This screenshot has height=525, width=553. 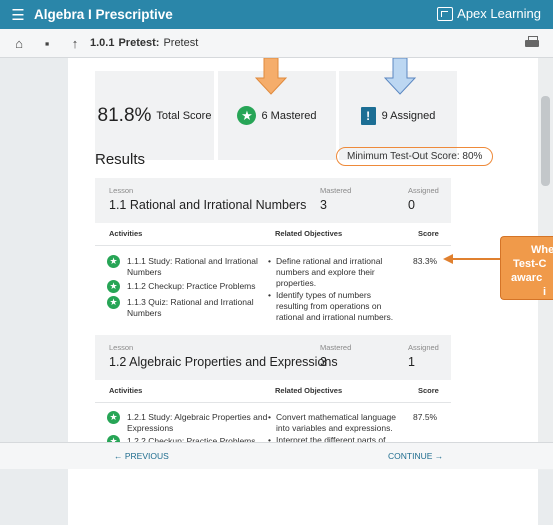 I want to click on previous-button: ← PREVIOUS, so click(x=141, y=456).